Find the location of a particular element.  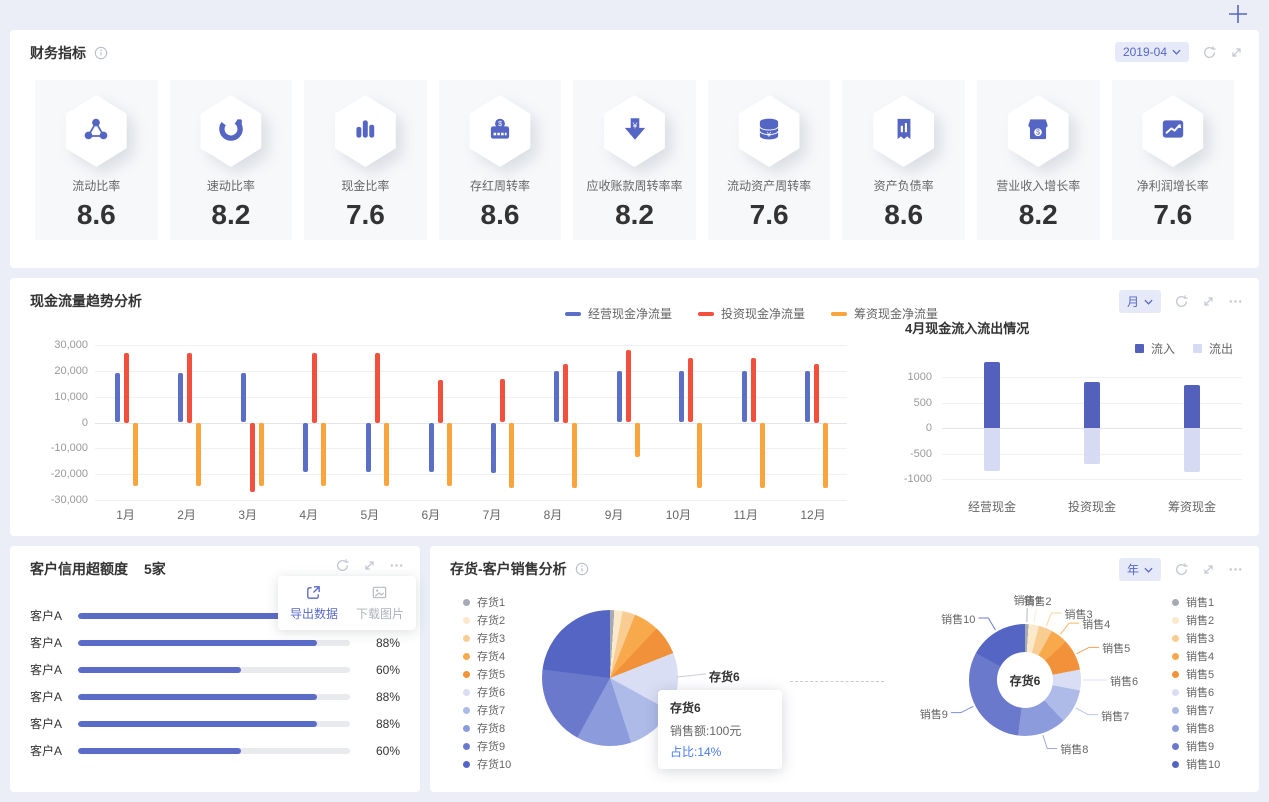

metric-card: 资产负债率 8.6 is located at coordinates (903, 160).